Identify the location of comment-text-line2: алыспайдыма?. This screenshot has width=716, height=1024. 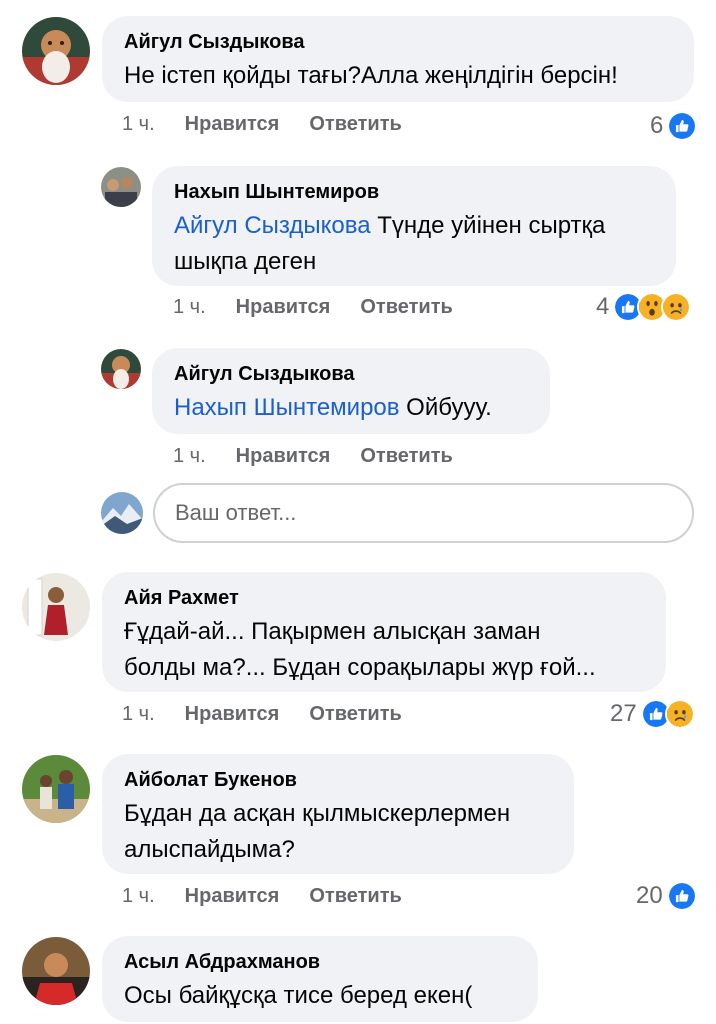
(209, 849).